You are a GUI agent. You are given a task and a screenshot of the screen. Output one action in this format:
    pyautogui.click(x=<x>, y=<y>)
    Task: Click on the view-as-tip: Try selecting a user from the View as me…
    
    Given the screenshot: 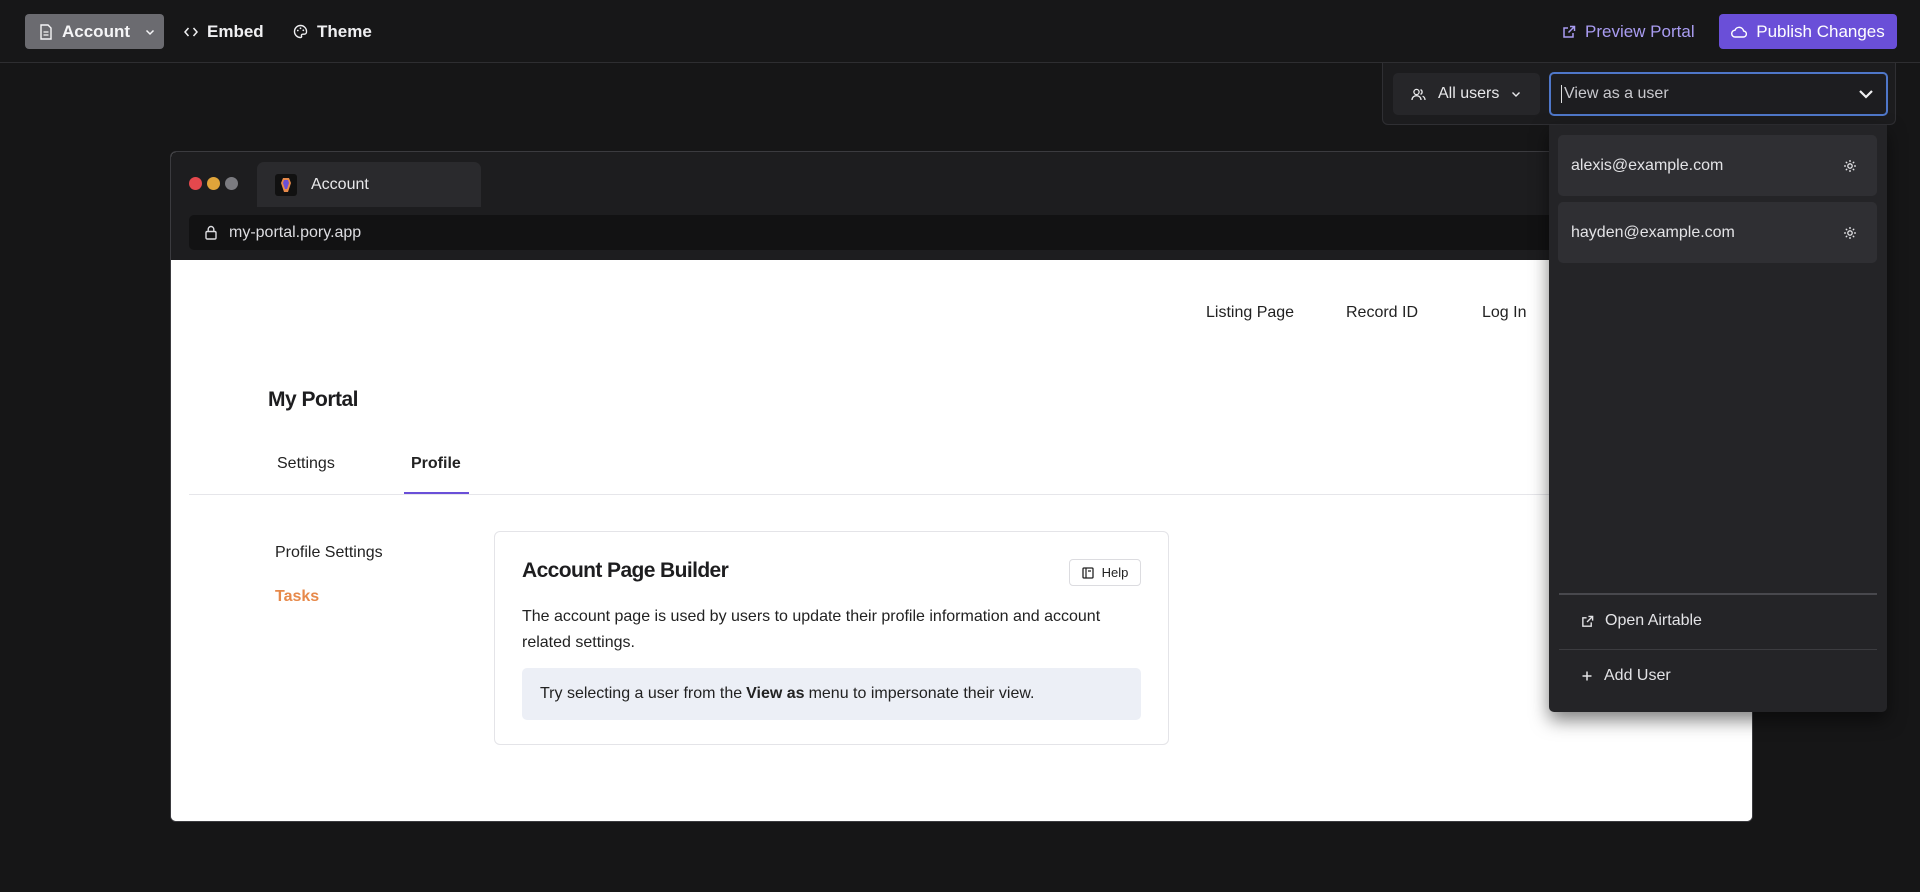 What is the action you would take?
    pyautogui.click(x=831, y=694)
    